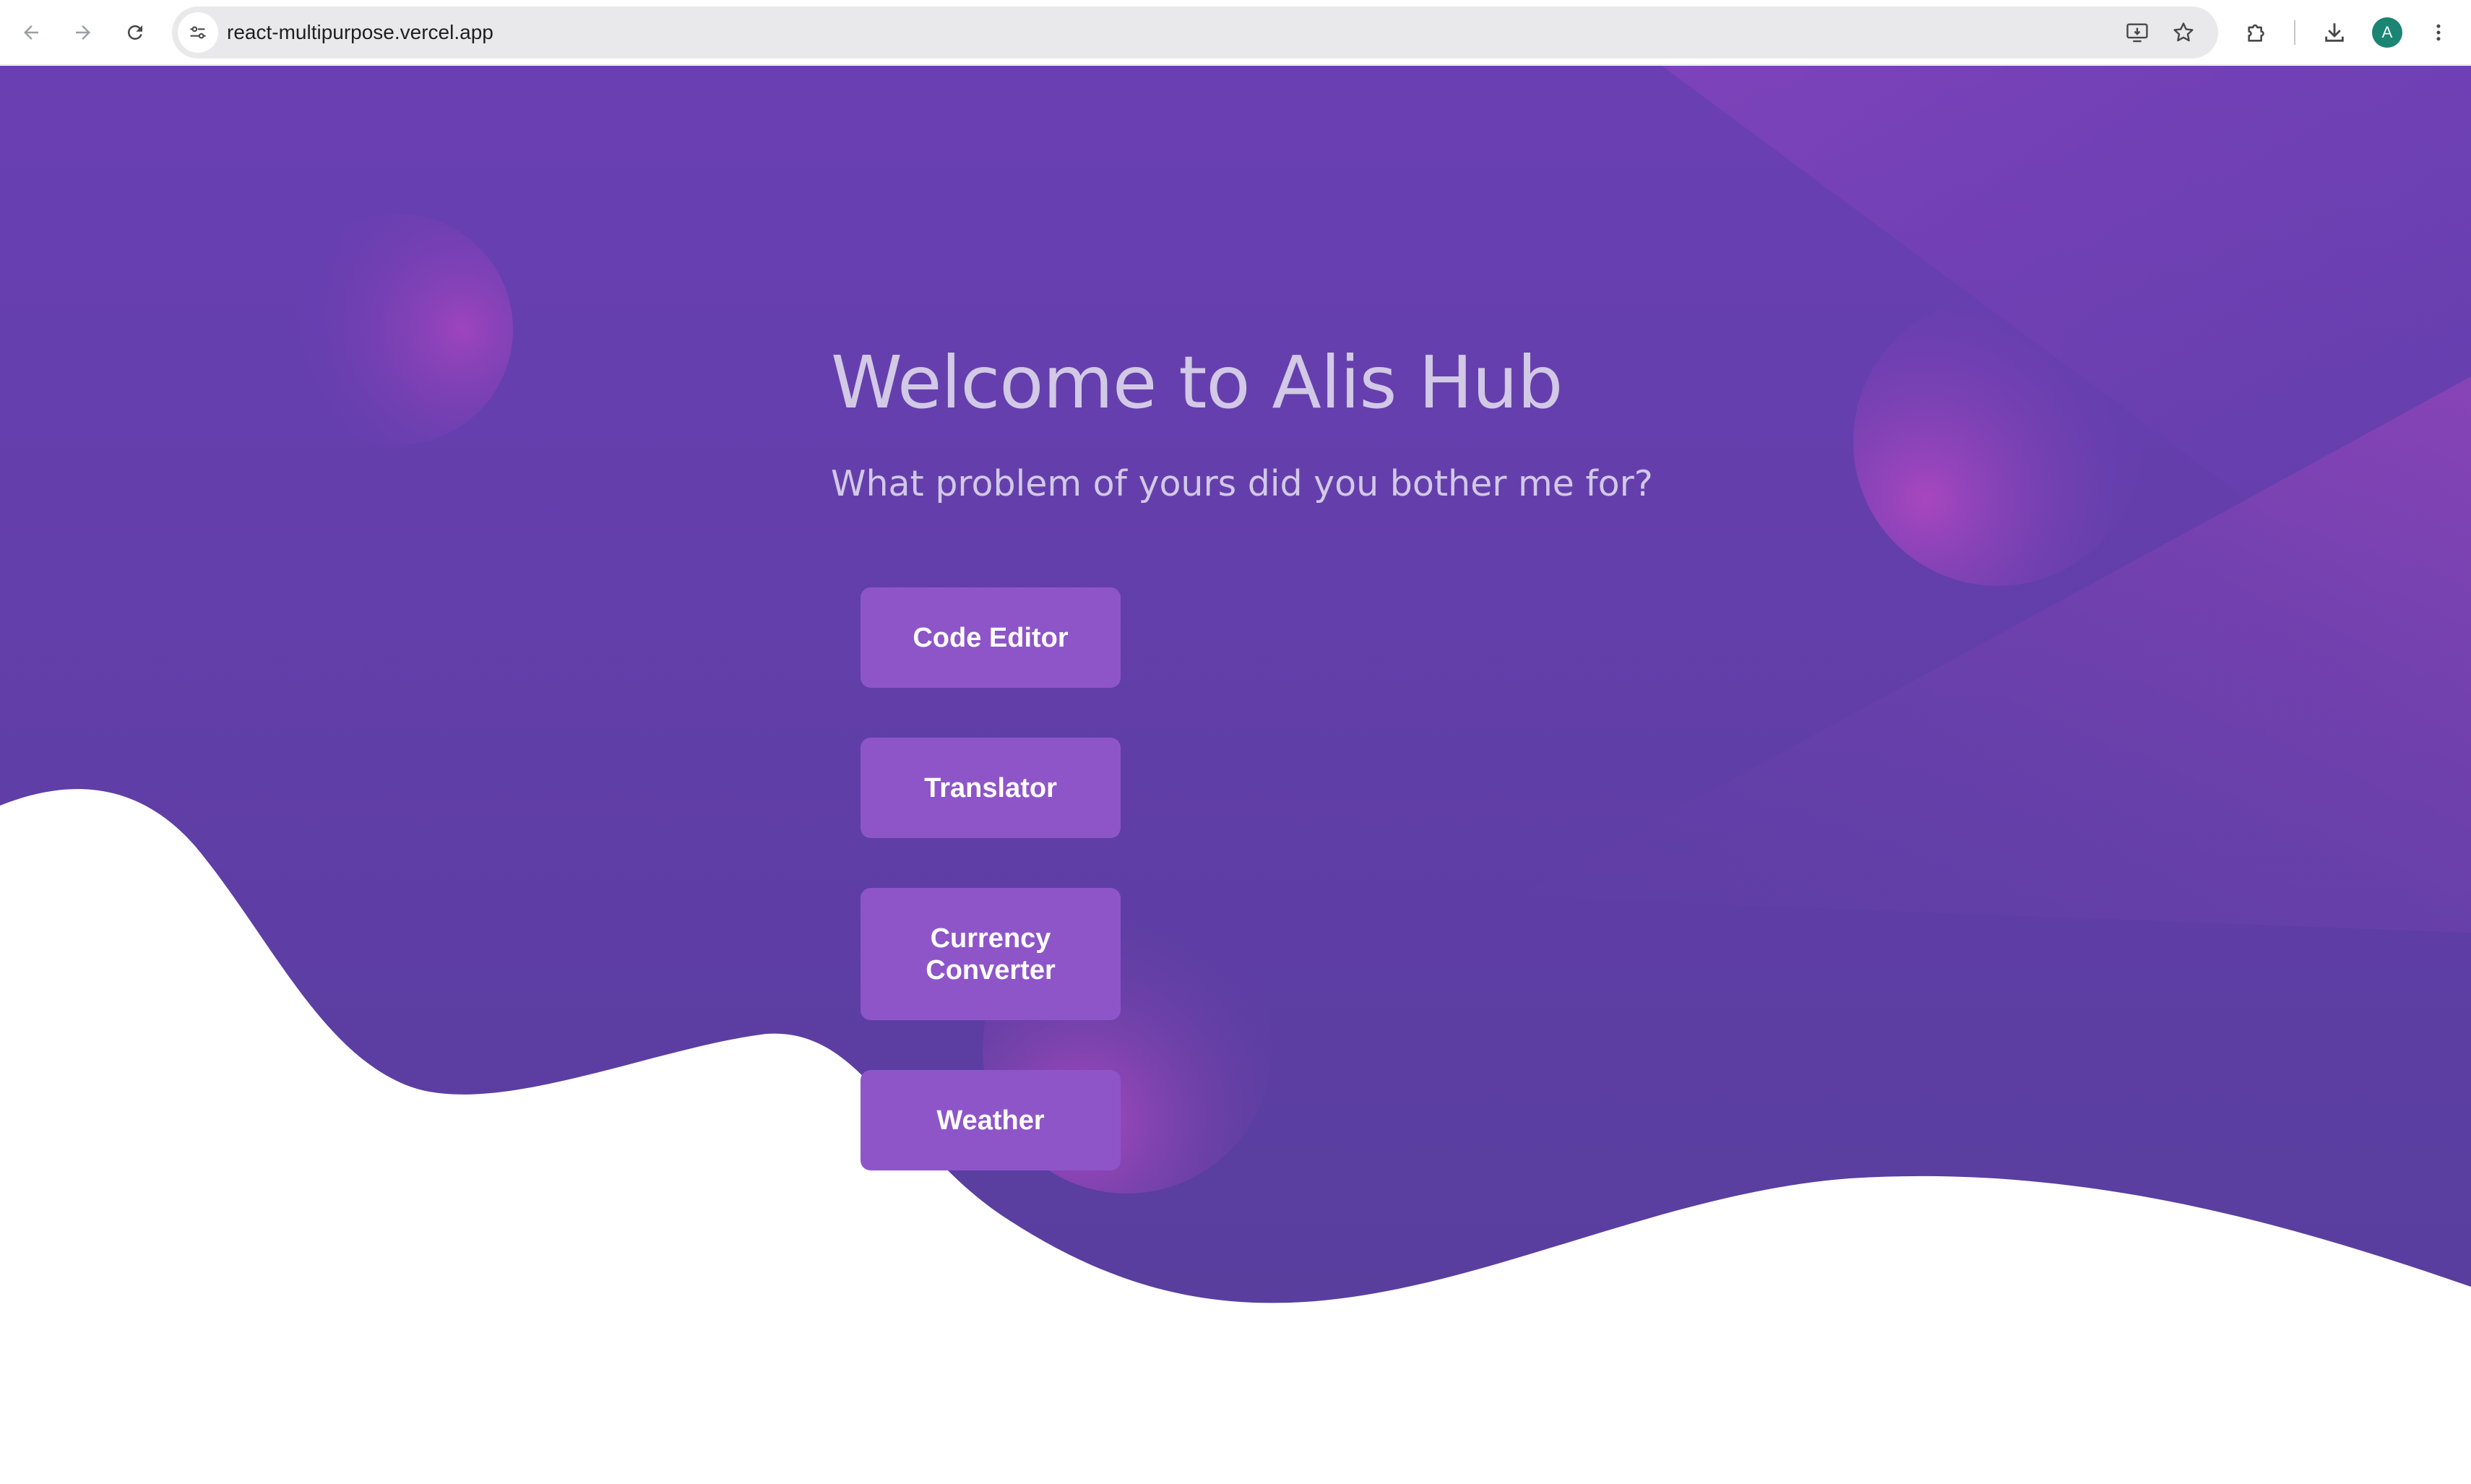 This screenshot has height=1484, width=2471. I want to click on kebab-menu-icon, so click(2438, 32).